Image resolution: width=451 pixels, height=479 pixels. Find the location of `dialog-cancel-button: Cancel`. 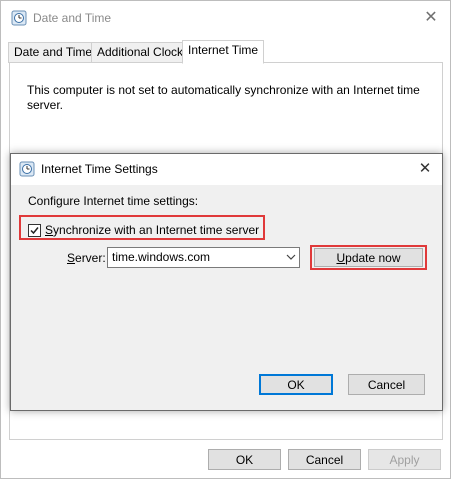

dialog-cancel-button: Cancel is located at coordinates (386, 384).